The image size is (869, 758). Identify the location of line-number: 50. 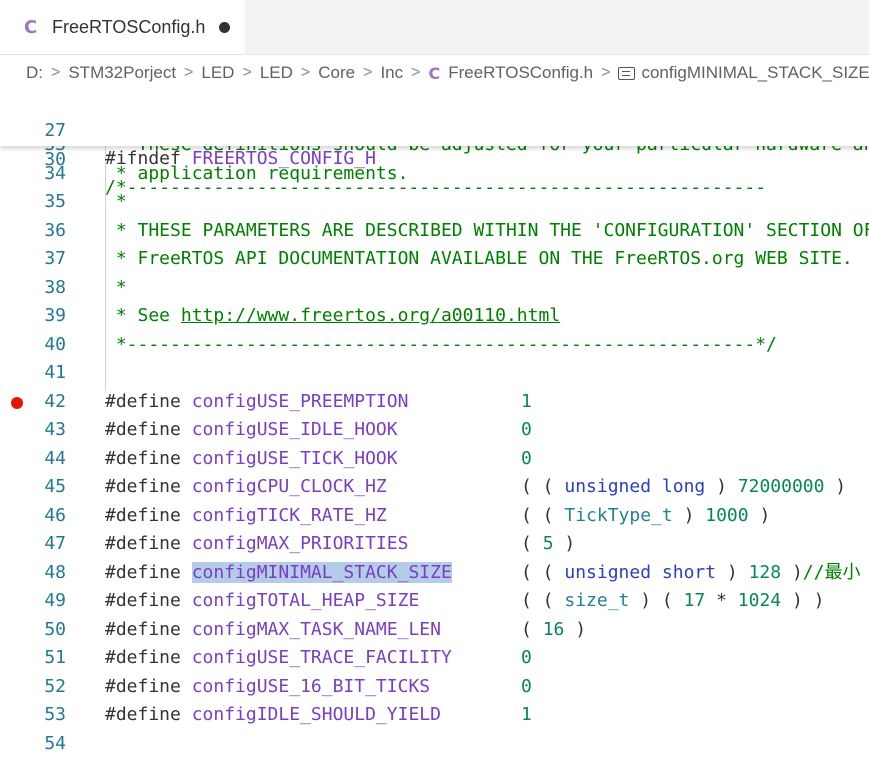
(55, 629).